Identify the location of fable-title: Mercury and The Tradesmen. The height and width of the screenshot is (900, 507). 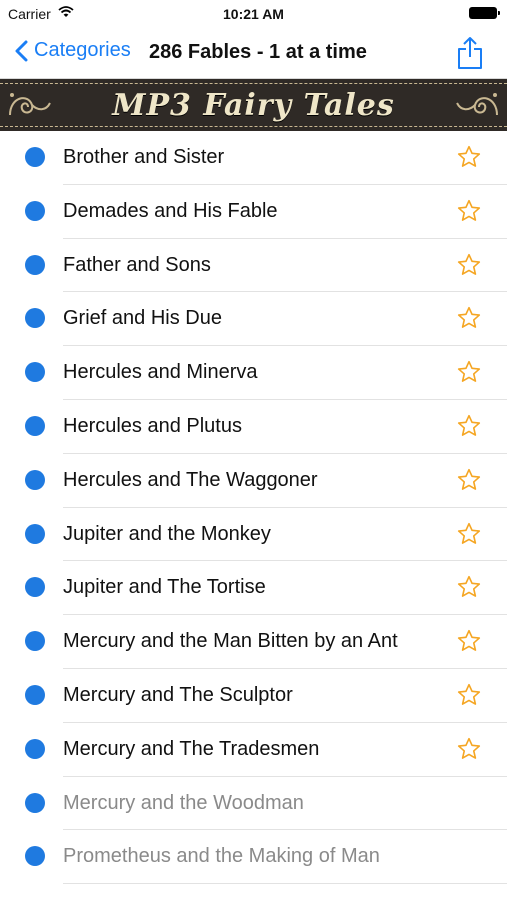
(191, 748).